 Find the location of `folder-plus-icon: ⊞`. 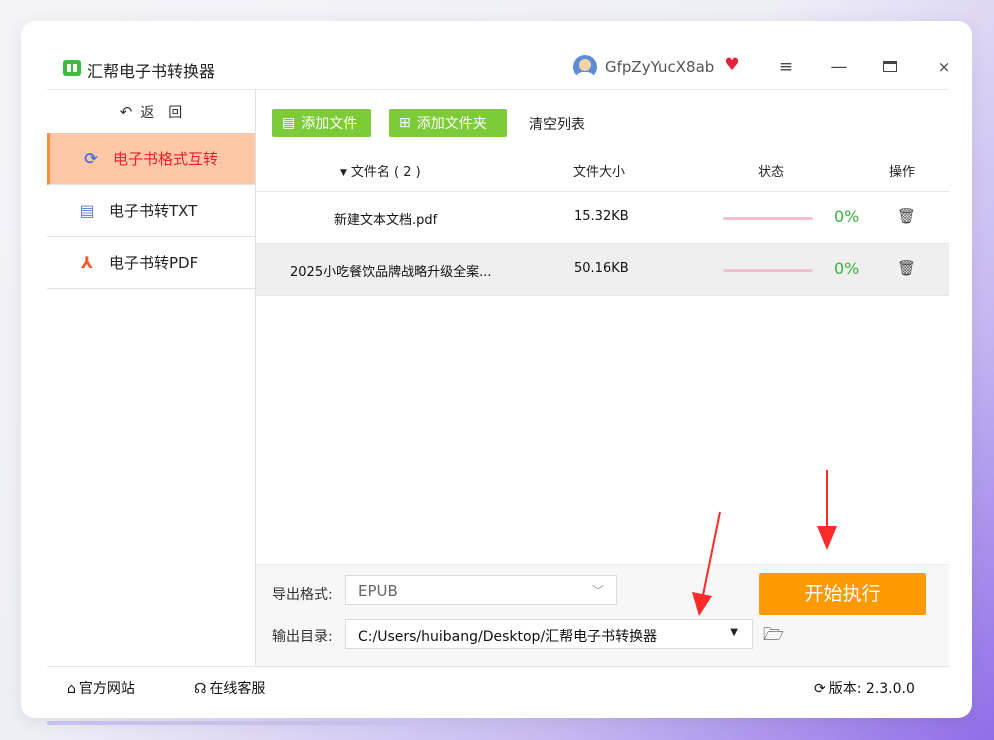

folder-plus-icon: ⊞ is located at coordinates (405, 123).